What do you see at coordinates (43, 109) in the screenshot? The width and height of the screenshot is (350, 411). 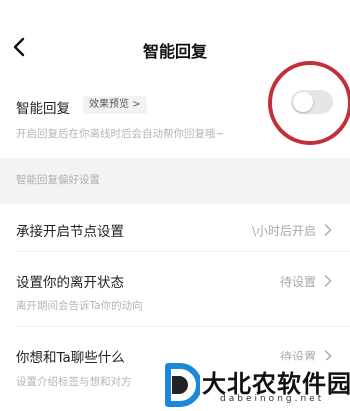 I see `smart-reply-label: 智能回复` at bounding box center [43, 109].